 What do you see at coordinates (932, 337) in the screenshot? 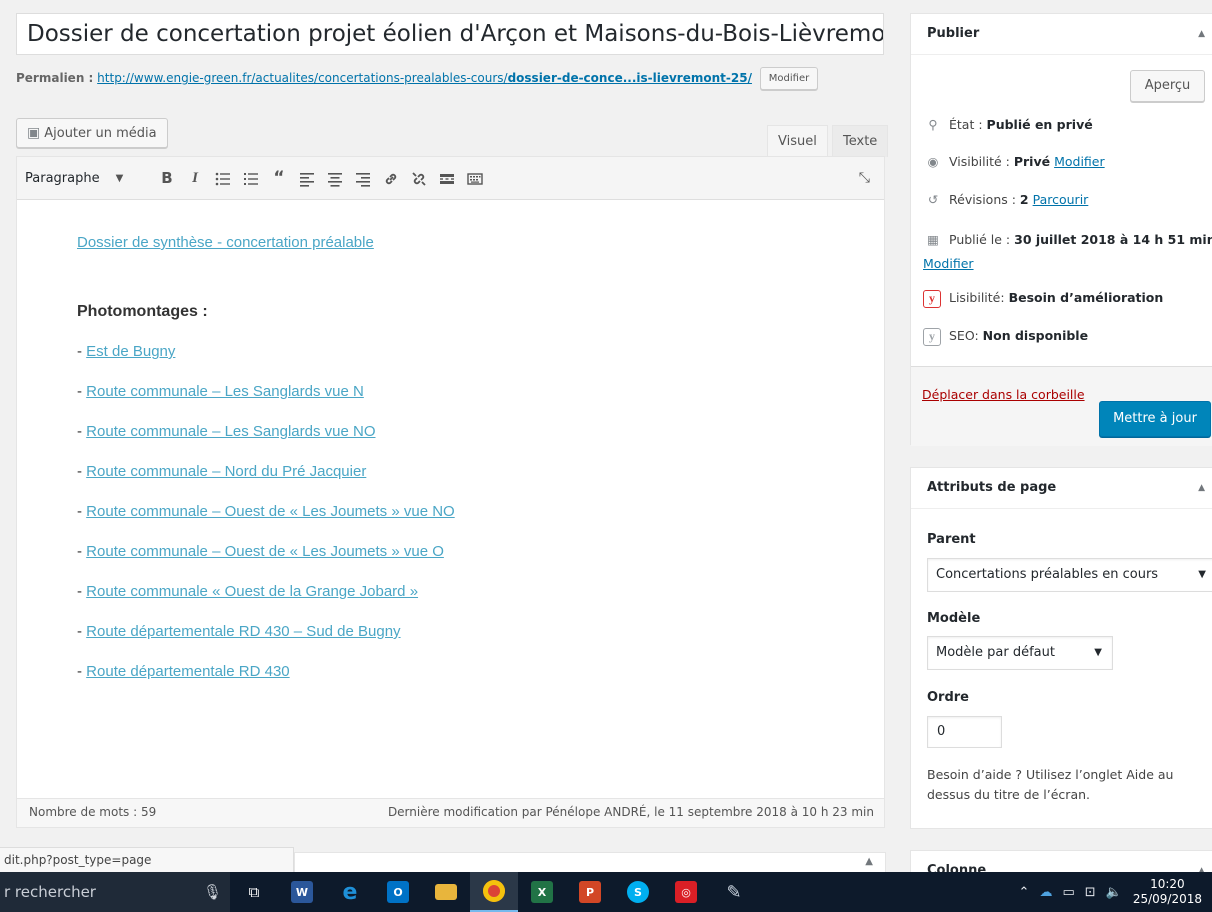
I see `yoast-seo-icon: y` at bounding box center [932, 337].